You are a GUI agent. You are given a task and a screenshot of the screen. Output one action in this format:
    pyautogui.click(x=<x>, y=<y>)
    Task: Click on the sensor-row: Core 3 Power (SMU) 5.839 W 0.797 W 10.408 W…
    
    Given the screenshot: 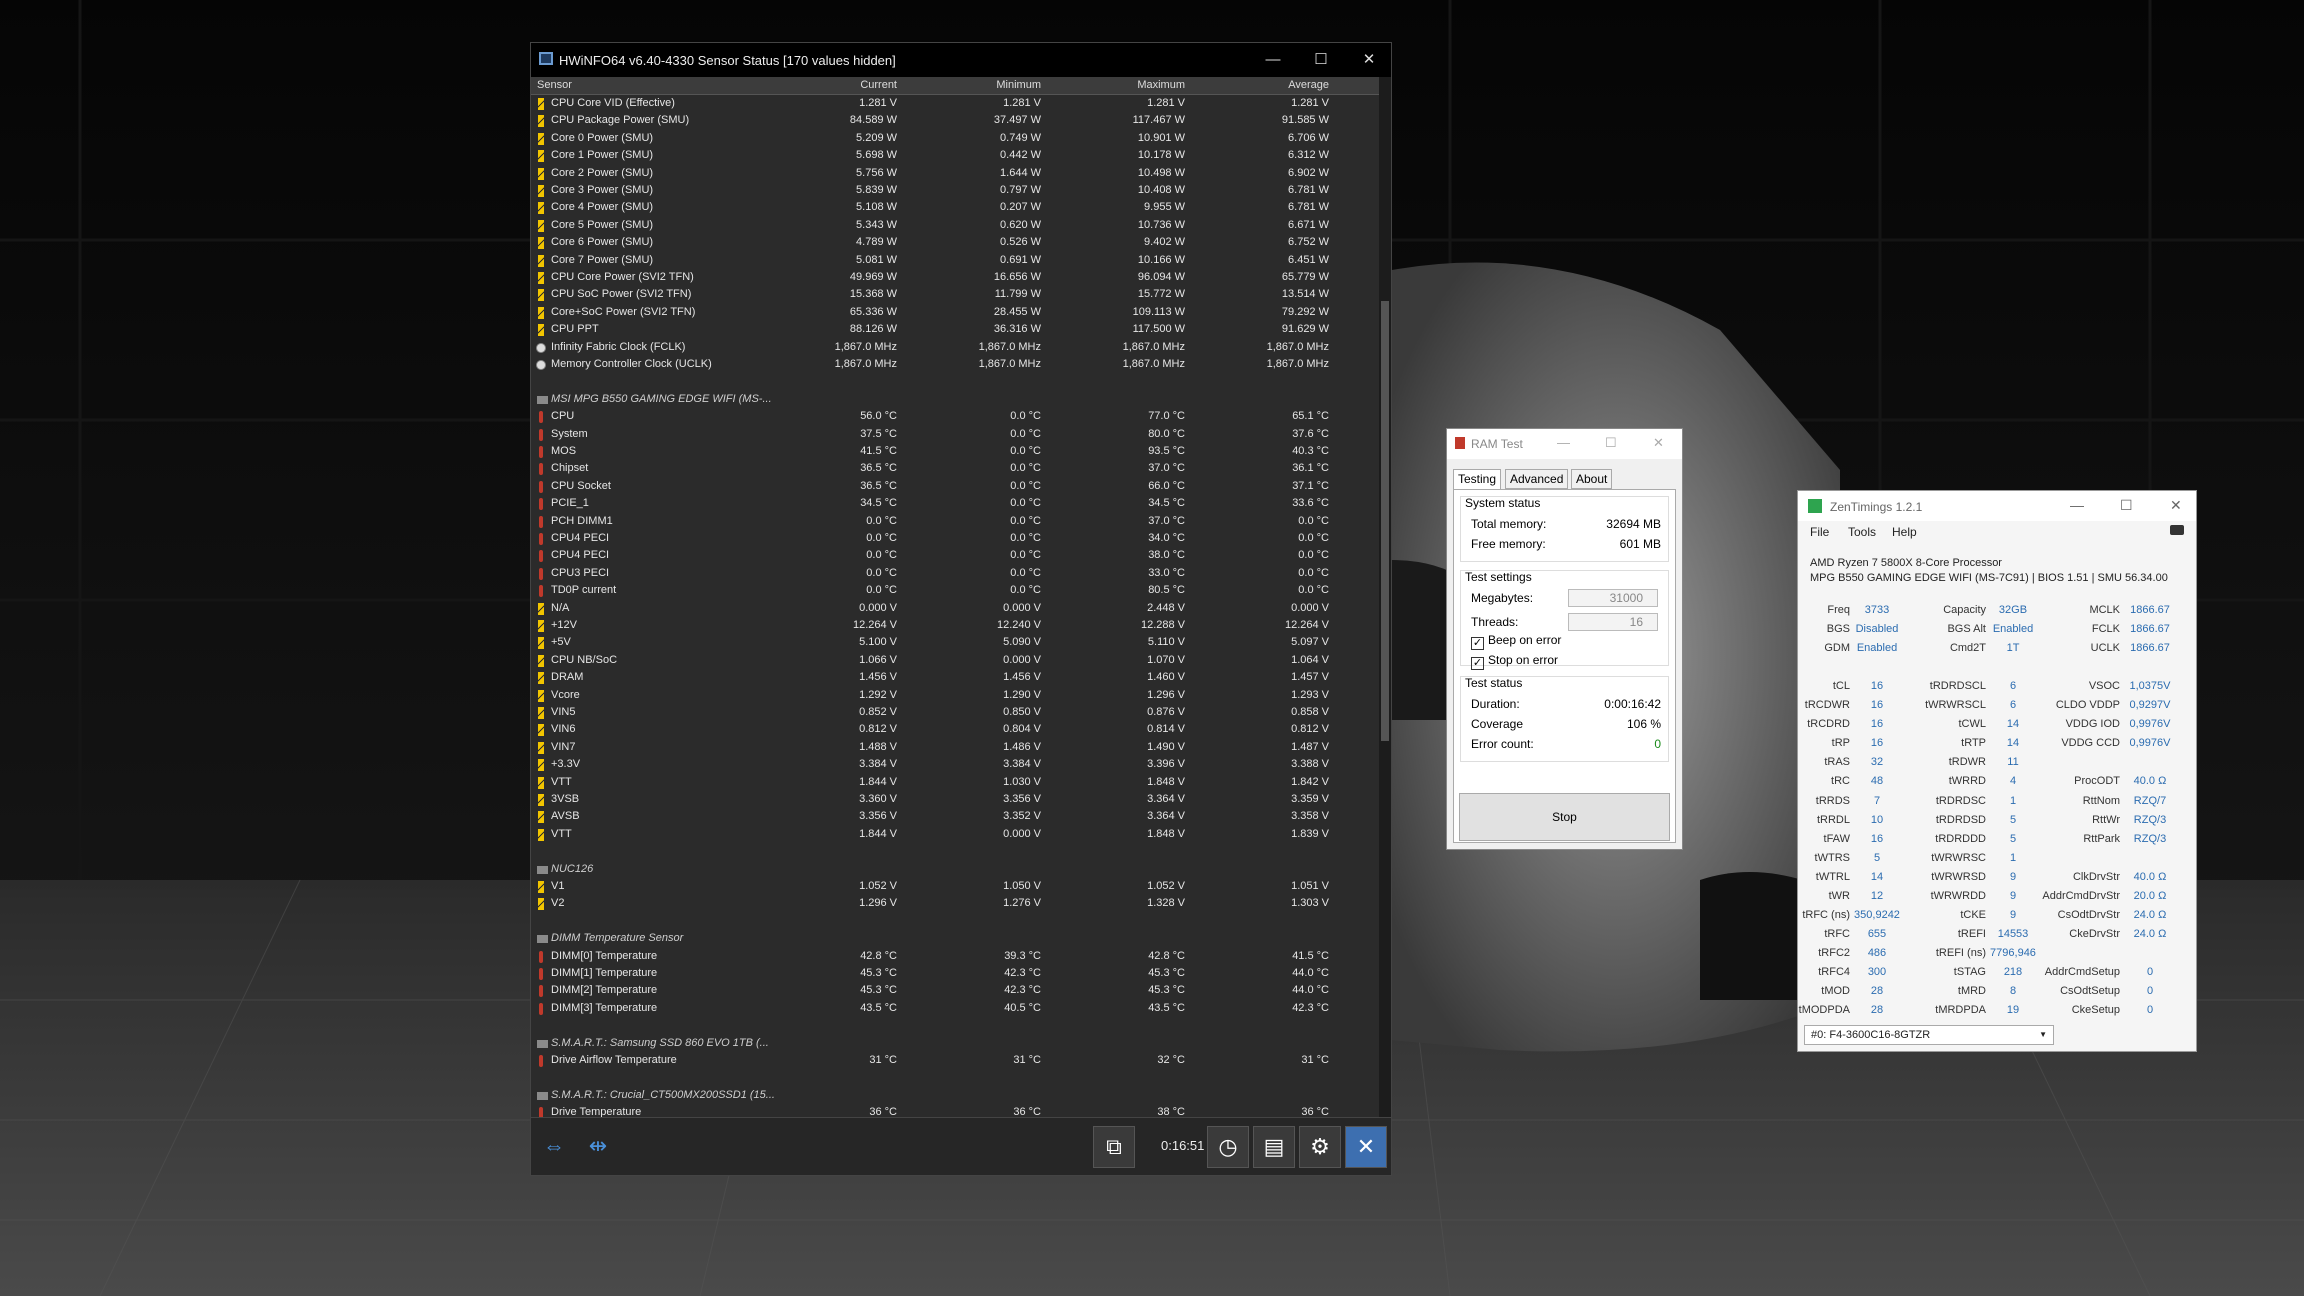 What is the action you would take?
    pyautogui.click(x=956, y=190)
    